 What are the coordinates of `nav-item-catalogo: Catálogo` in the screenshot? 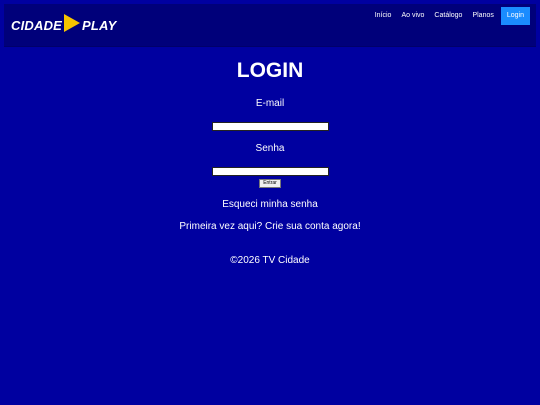 It's located at (448, 16).